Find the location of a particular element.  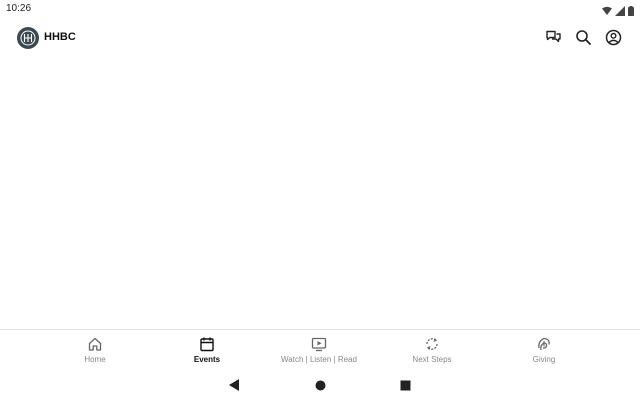

nav-item-watch-listen-read: Watch | Listen | Read is located at coordinates (319, 350).